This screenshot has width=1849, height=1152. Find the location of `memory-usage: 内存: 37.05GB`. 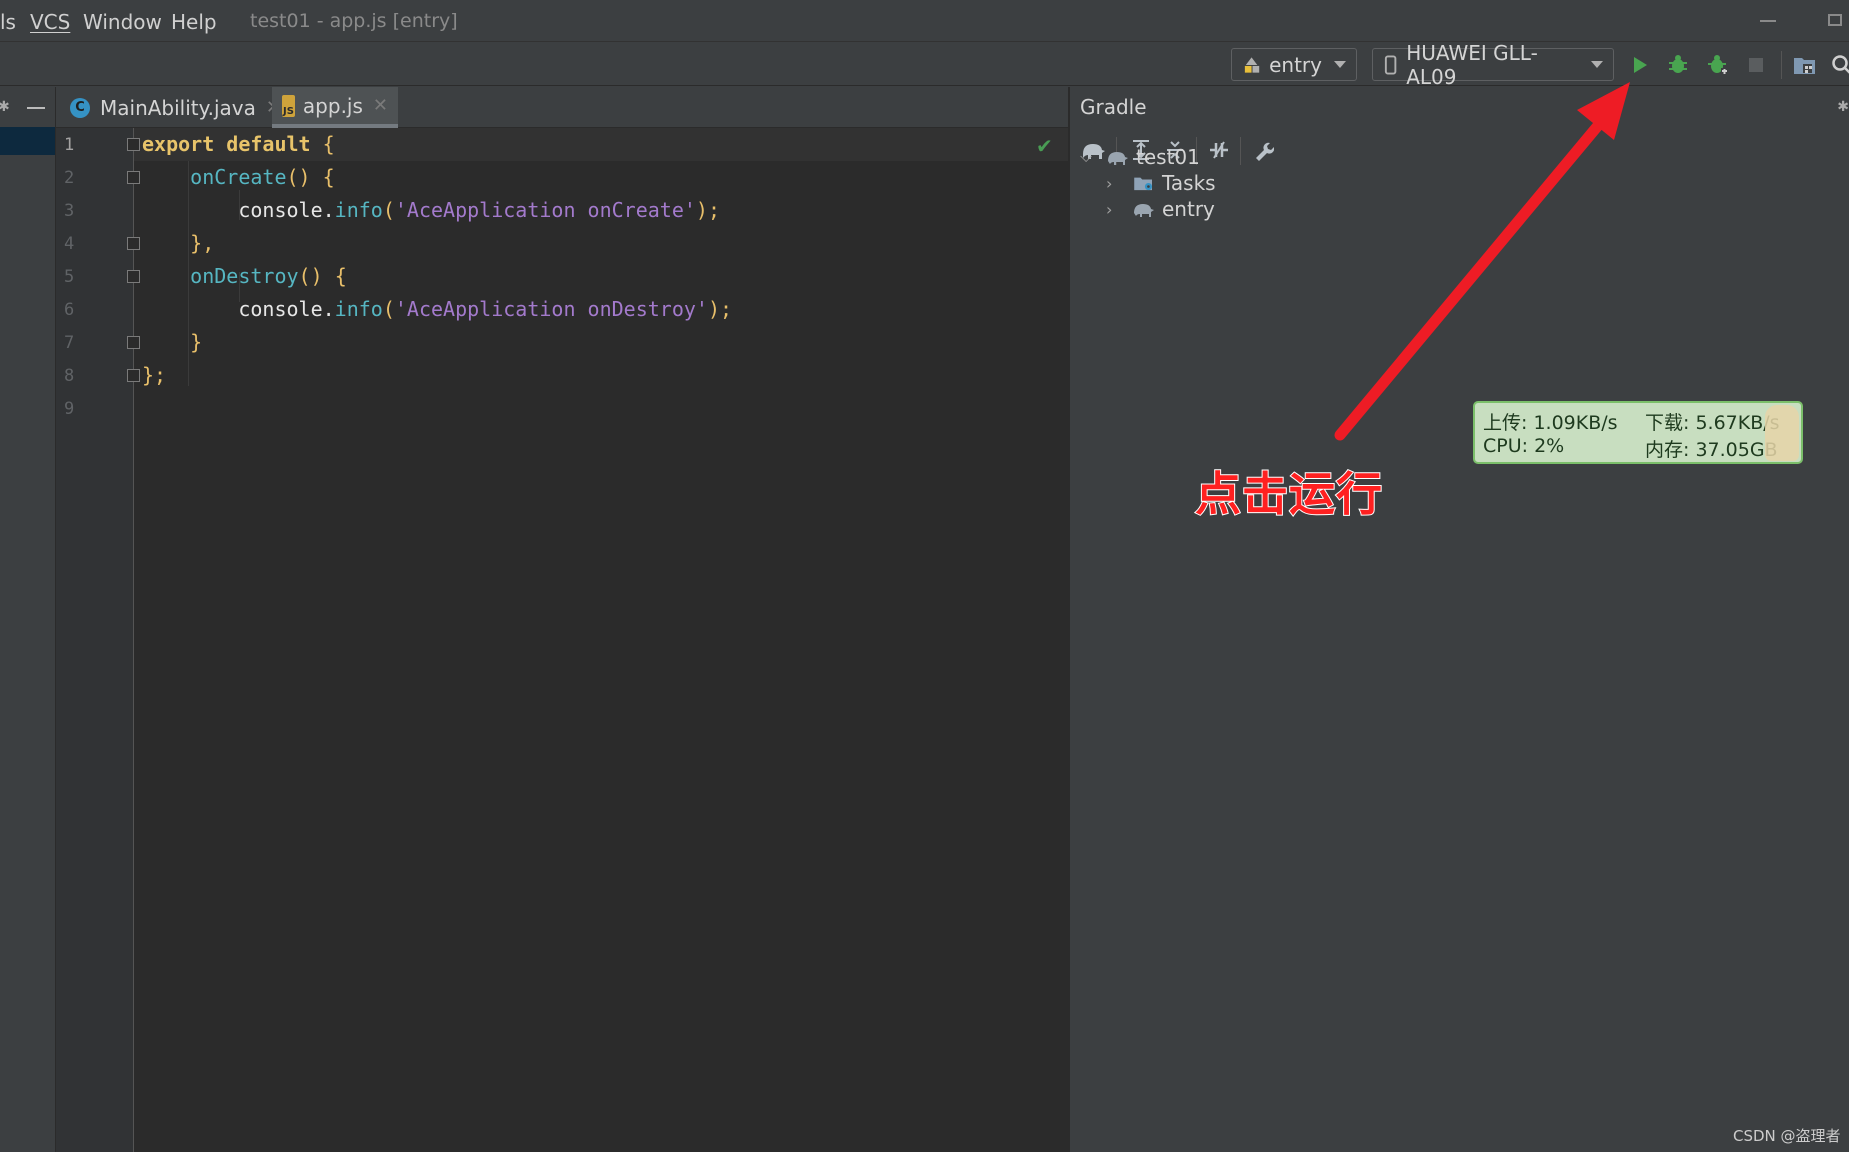

memory-usage: 内存: 37.05GB is located at coordinates (1711, 450).